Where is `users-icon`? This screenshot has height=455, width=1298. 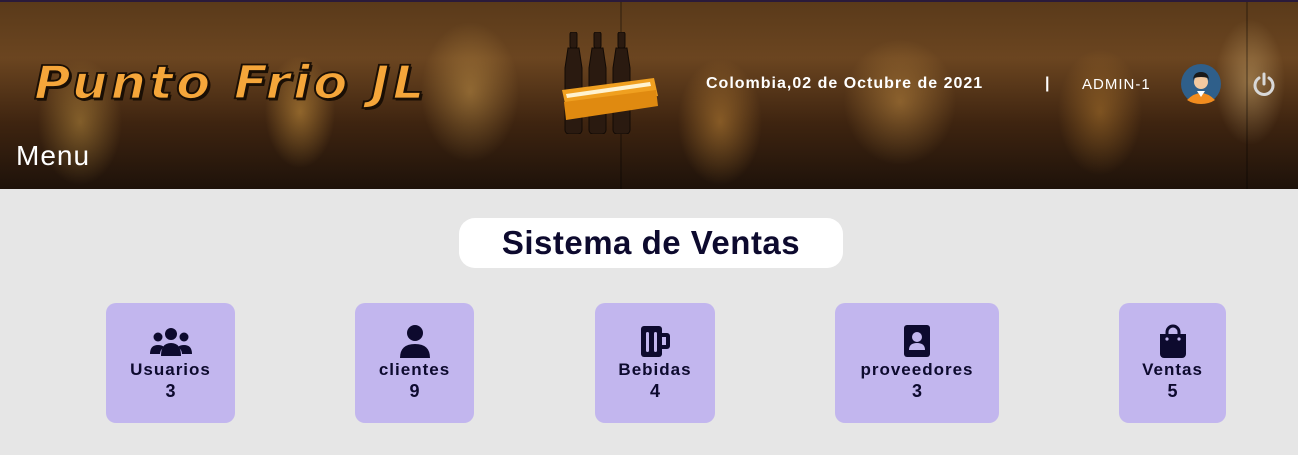
users-icon is located at coordinates (170, 342).